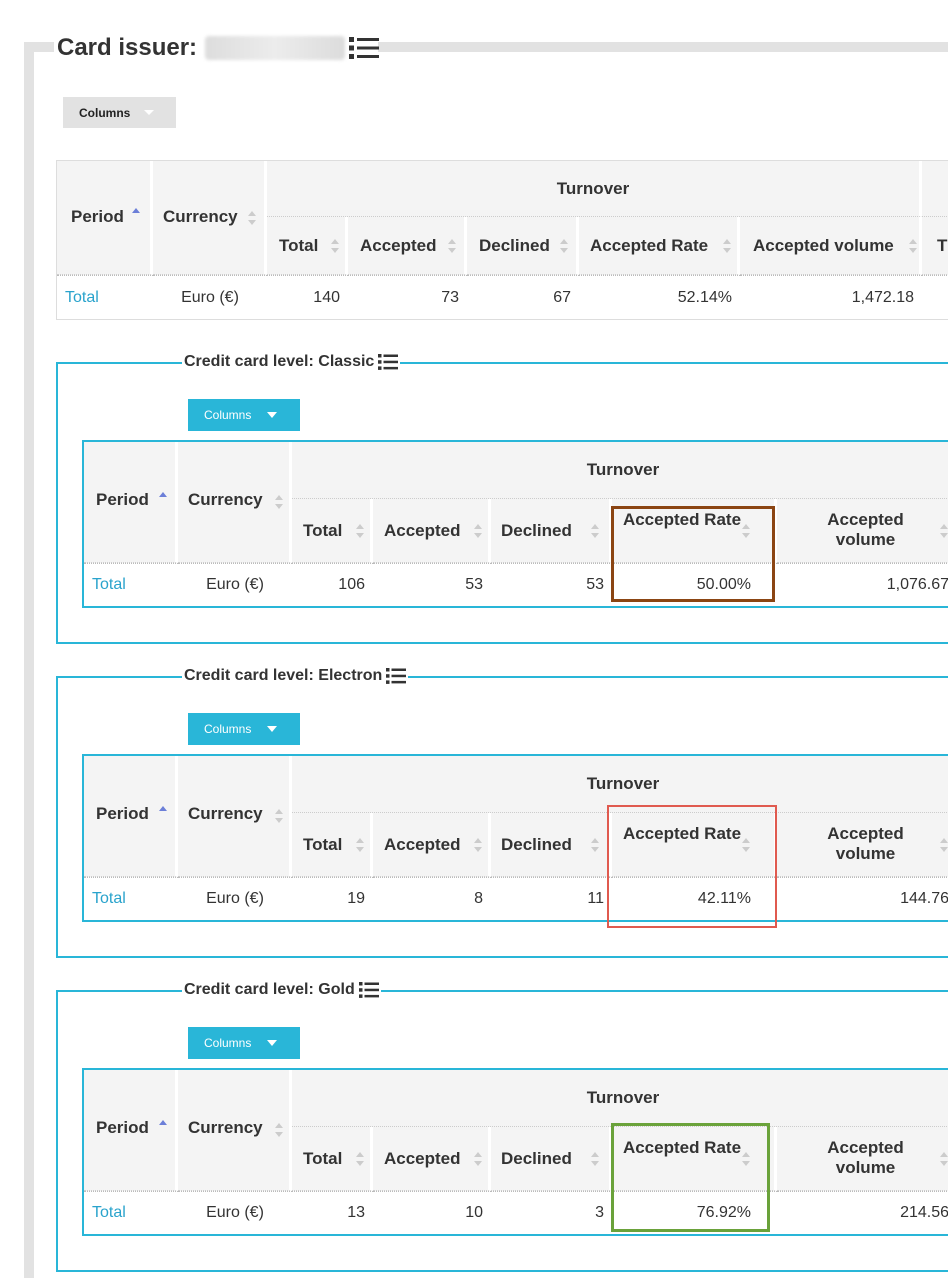  What do you see at coordinates (275, 48) in the screenshot?
I see `blurred-issuer-name` at bounding box center [275, 48].